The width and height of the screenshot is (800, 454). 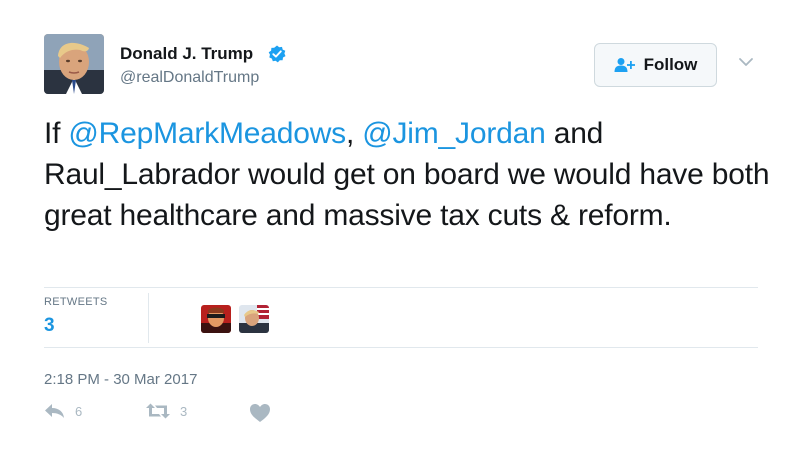 What do you see at coordinates (189, 78) in the screenshot?
I see `author-handle: @realDonaldTrump` at bounding box center [189, 78].